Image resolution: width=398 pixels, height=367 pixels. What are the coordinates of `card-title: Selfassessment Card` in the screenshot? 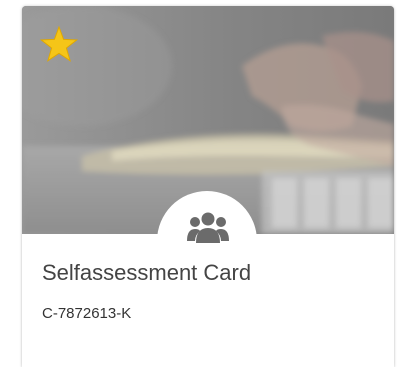 It's located at (146, 273).